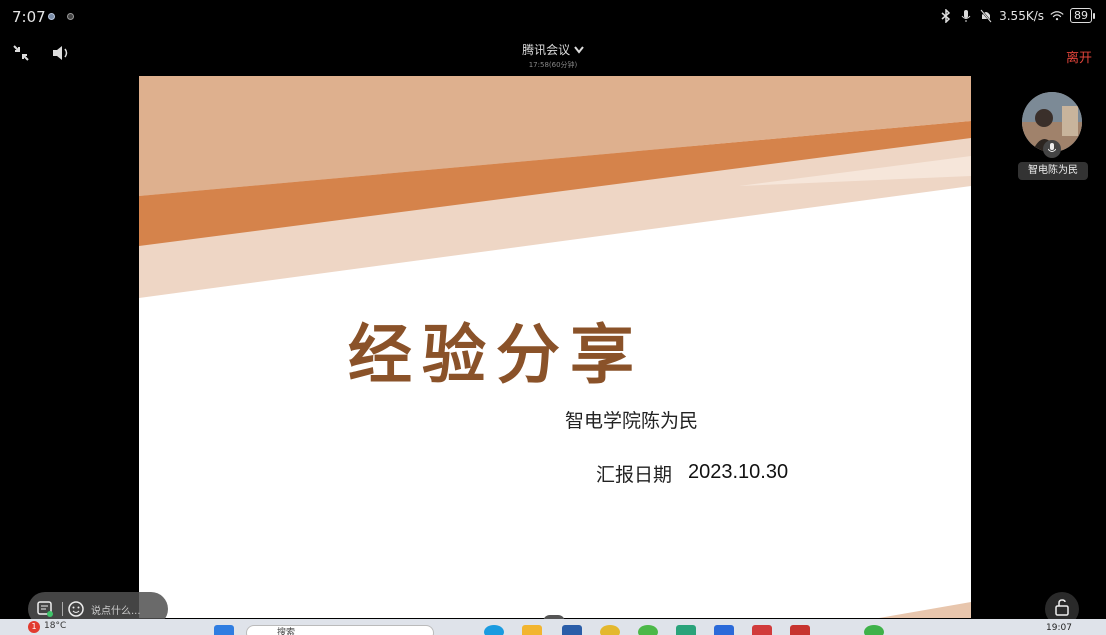  I want to click on chevron-down-icon, so click(579, 50).